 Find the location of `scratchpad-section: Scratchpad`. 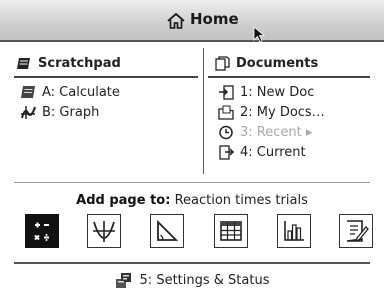

scratchpad-section: Scratchpad is located at coordinates (68, 63).